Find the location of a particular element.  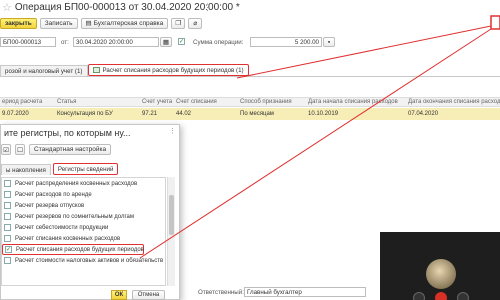

list-item-label: Расчет распределения косвенных расходов is located at coordinates (76, 183).